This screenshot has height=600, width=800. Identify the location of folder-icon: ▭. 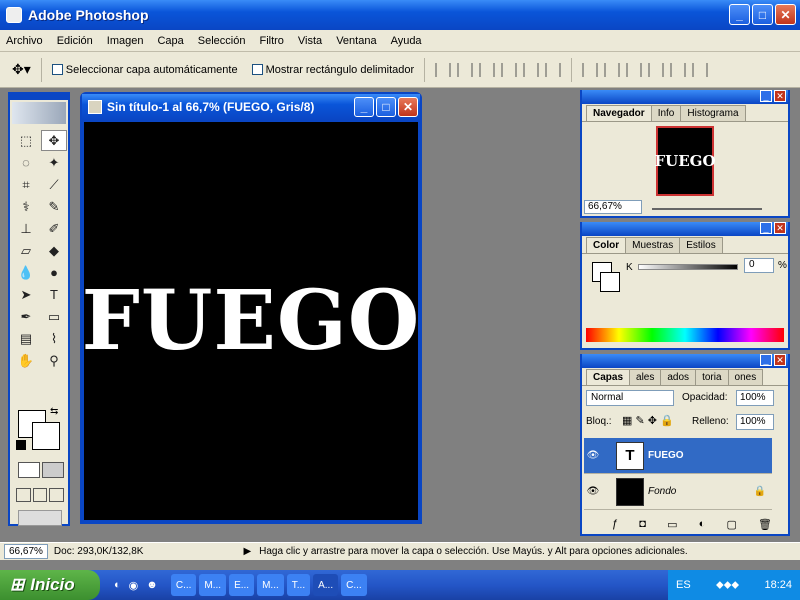
(672, 525).